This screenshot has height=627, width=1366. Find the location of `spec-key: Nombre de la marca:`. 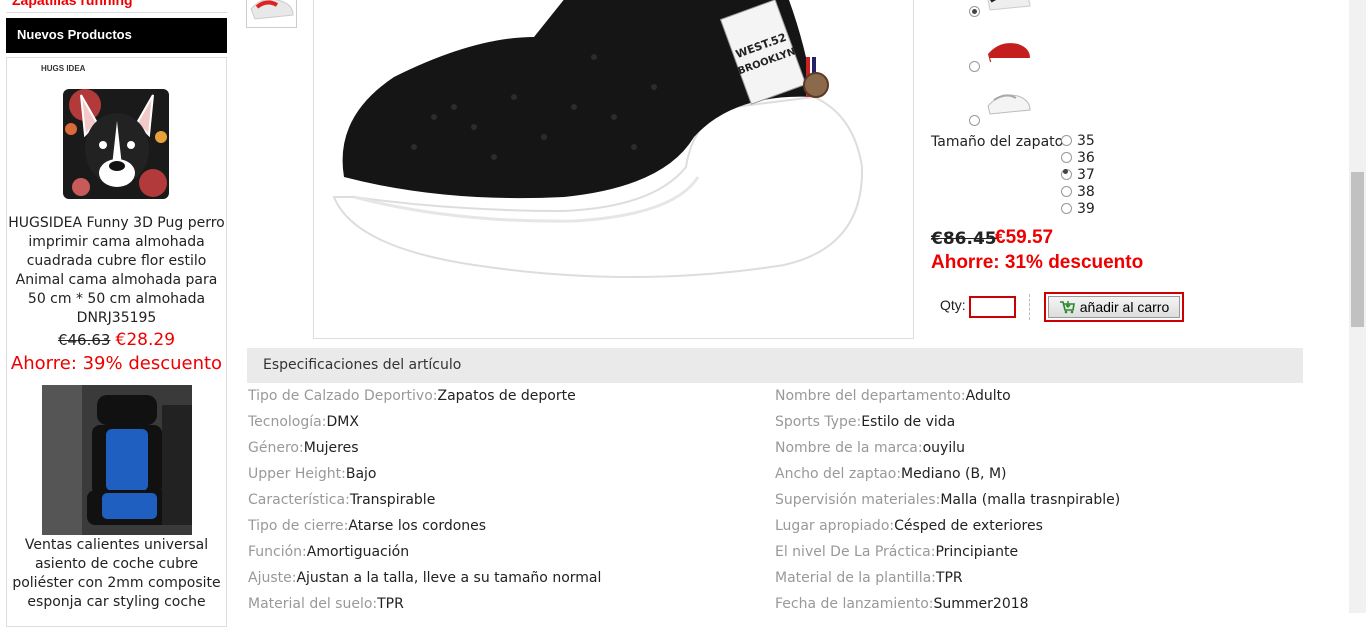

spec-key: Nombre de la marca: is located at coordinates (849, 448).